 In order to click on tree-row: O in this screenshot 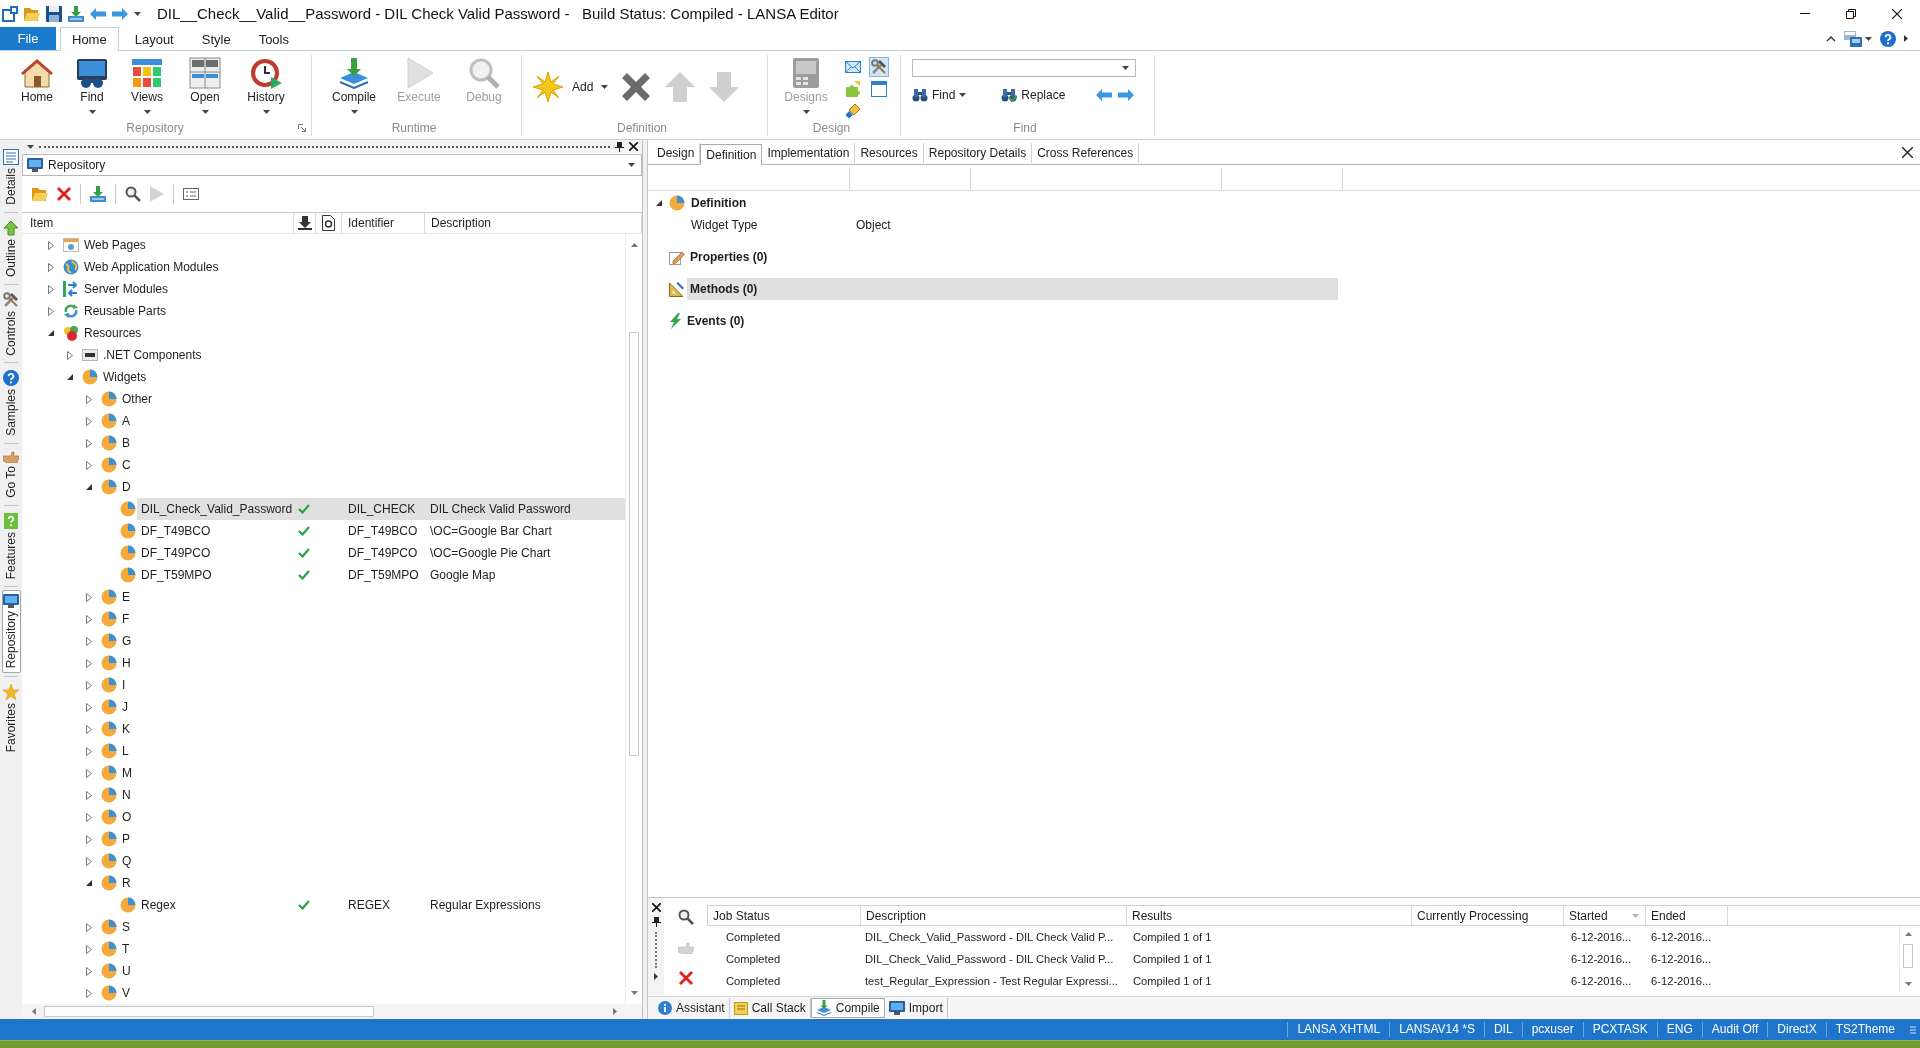, I will do `click(371, 817)`.